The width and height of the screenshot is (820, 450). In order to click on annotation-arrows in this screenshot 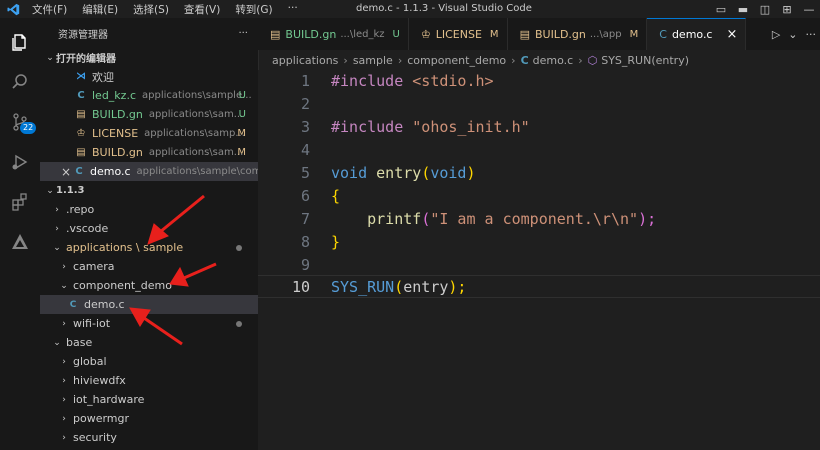, I will do `click(173, 270)`.